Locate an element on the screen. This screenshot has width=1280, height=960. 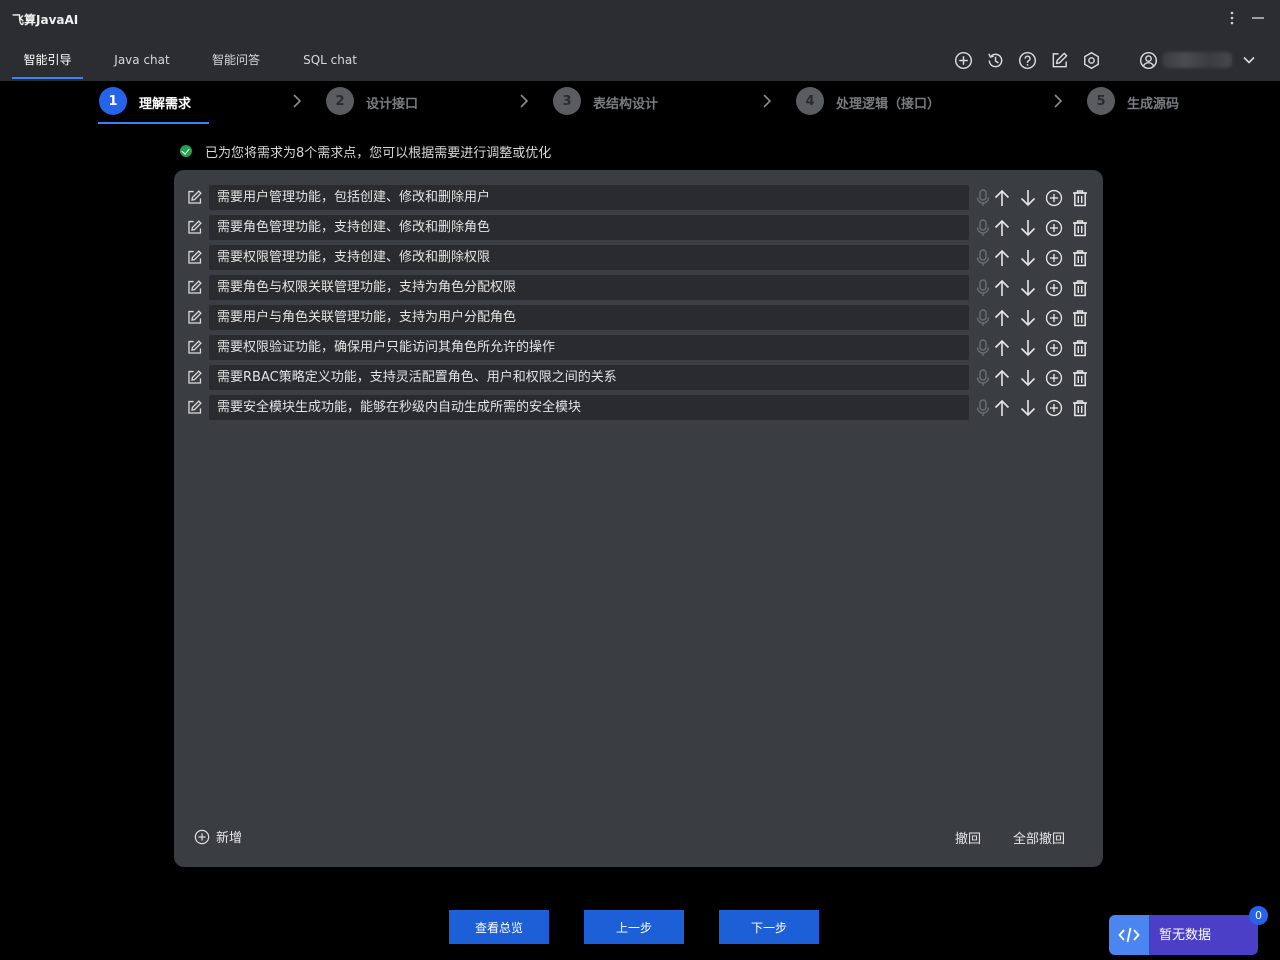
requirement-row: 需要角色管理功能，支持创建、修改和删除角色 is located at coordinates (638, 227).